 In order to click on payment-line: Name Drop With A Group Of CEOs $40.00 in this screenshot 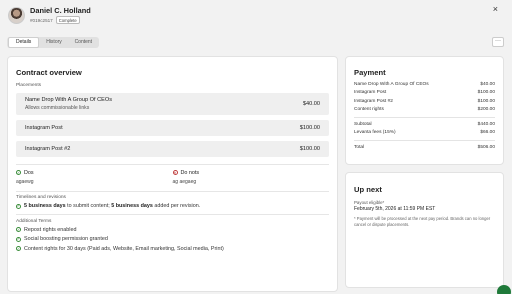, I will do `click(424, 85)`.